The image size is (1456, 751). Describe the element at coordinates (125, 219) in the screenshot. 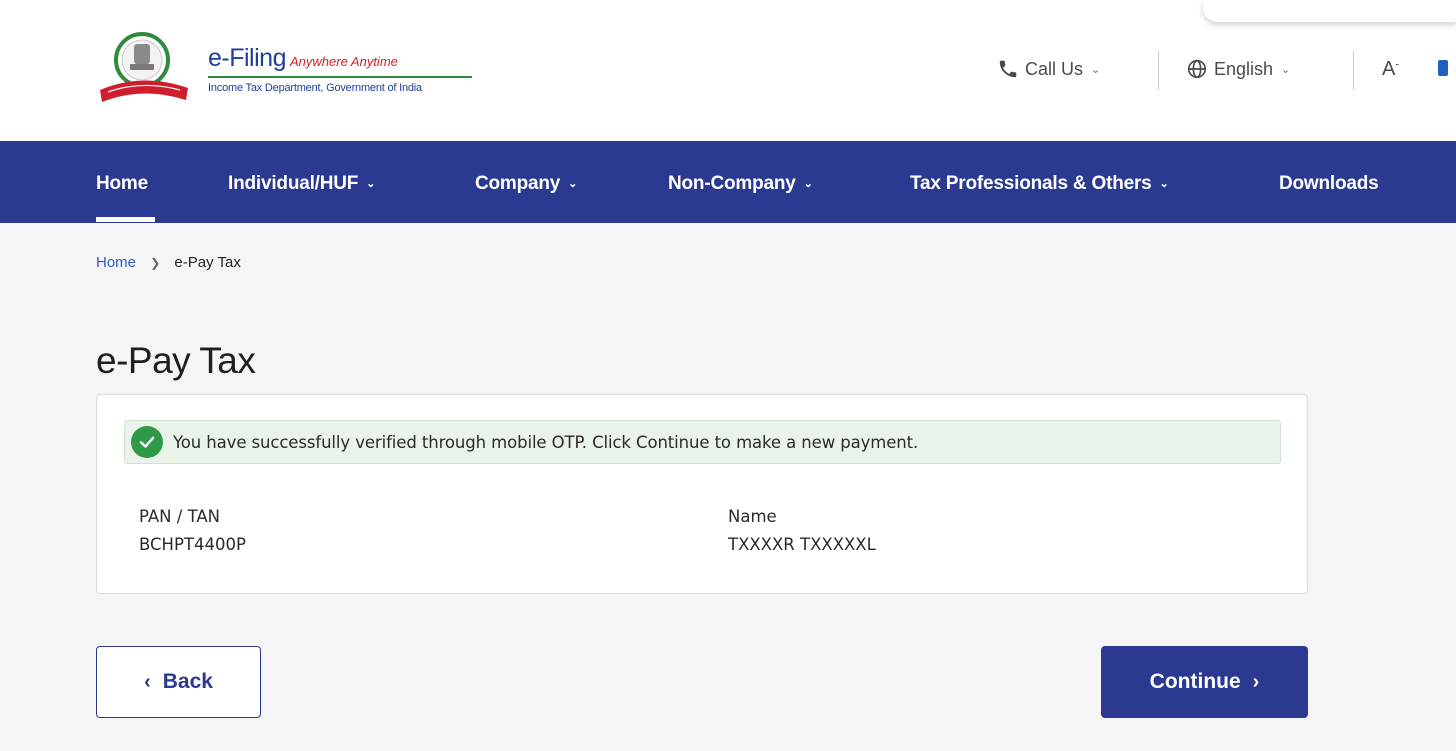

I see `nav-active-indicator` at that location.